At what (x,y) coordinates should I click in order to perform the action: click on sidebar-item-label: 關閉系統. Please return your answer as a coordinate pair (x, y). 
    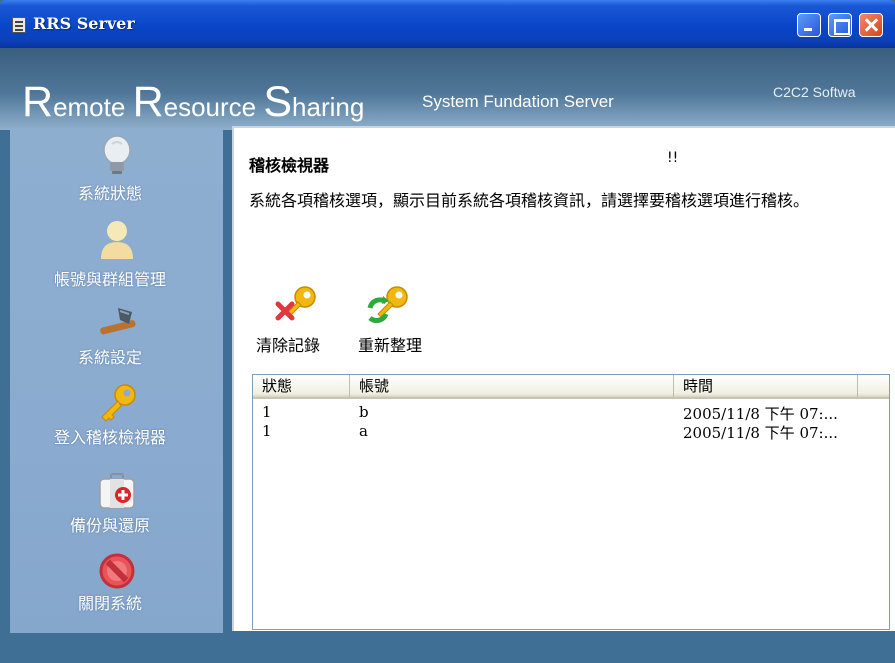
    Looking at the image, I should click on (109, 603).